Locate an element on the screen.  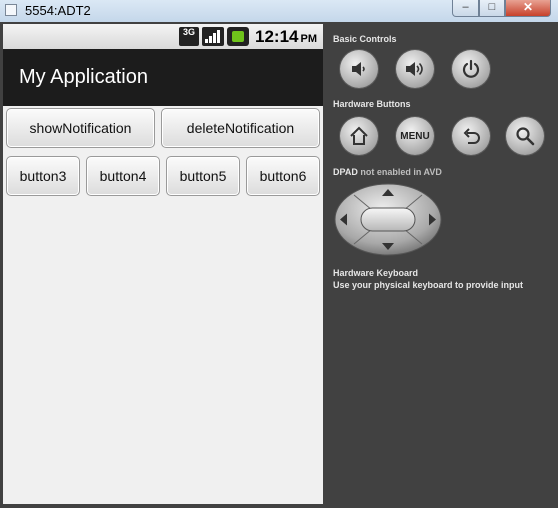
dpad-center-button is located at coordinates (388, 219).